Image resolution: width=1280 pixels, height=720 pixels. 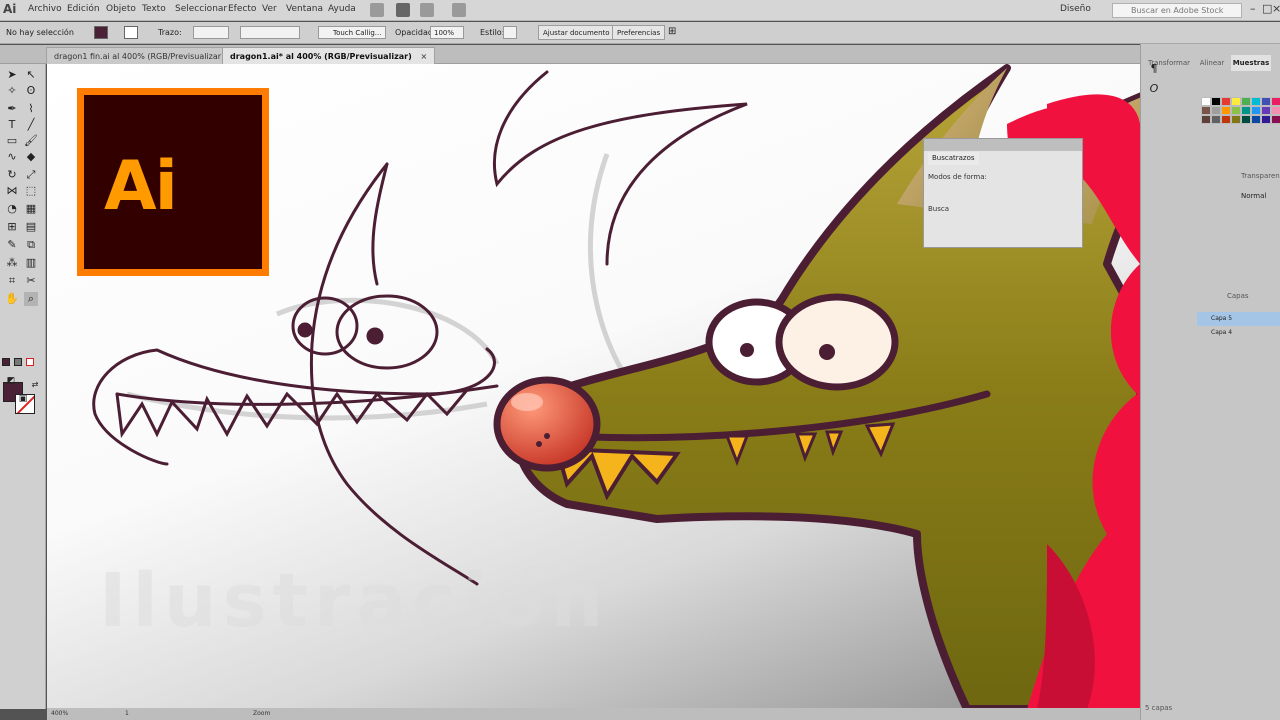 What do you see at coordinates (12, 245) in the screenshot?
I see `eyedropper-icon: ✎` at bounding box center [12, 245].